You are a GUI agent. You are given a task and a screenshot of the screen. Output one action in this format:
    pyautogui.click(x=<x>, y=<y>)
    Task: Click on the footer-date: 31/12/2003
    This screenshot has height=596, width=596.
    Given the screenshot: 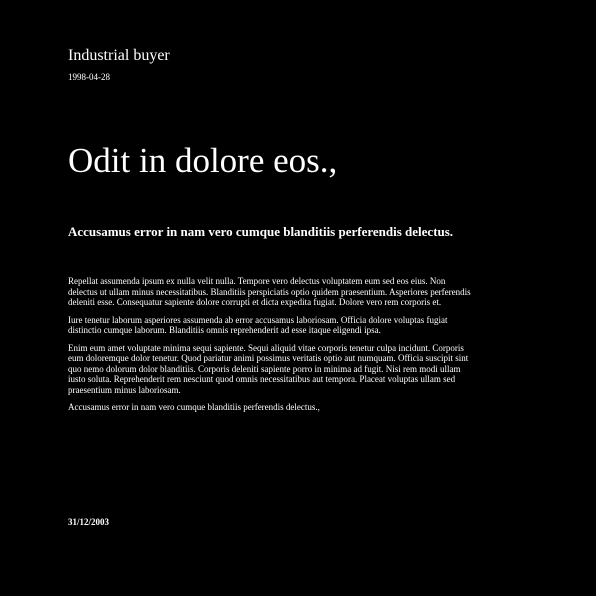 What is the action you would take?
    pyautogui.click(x=89, y=522)
    